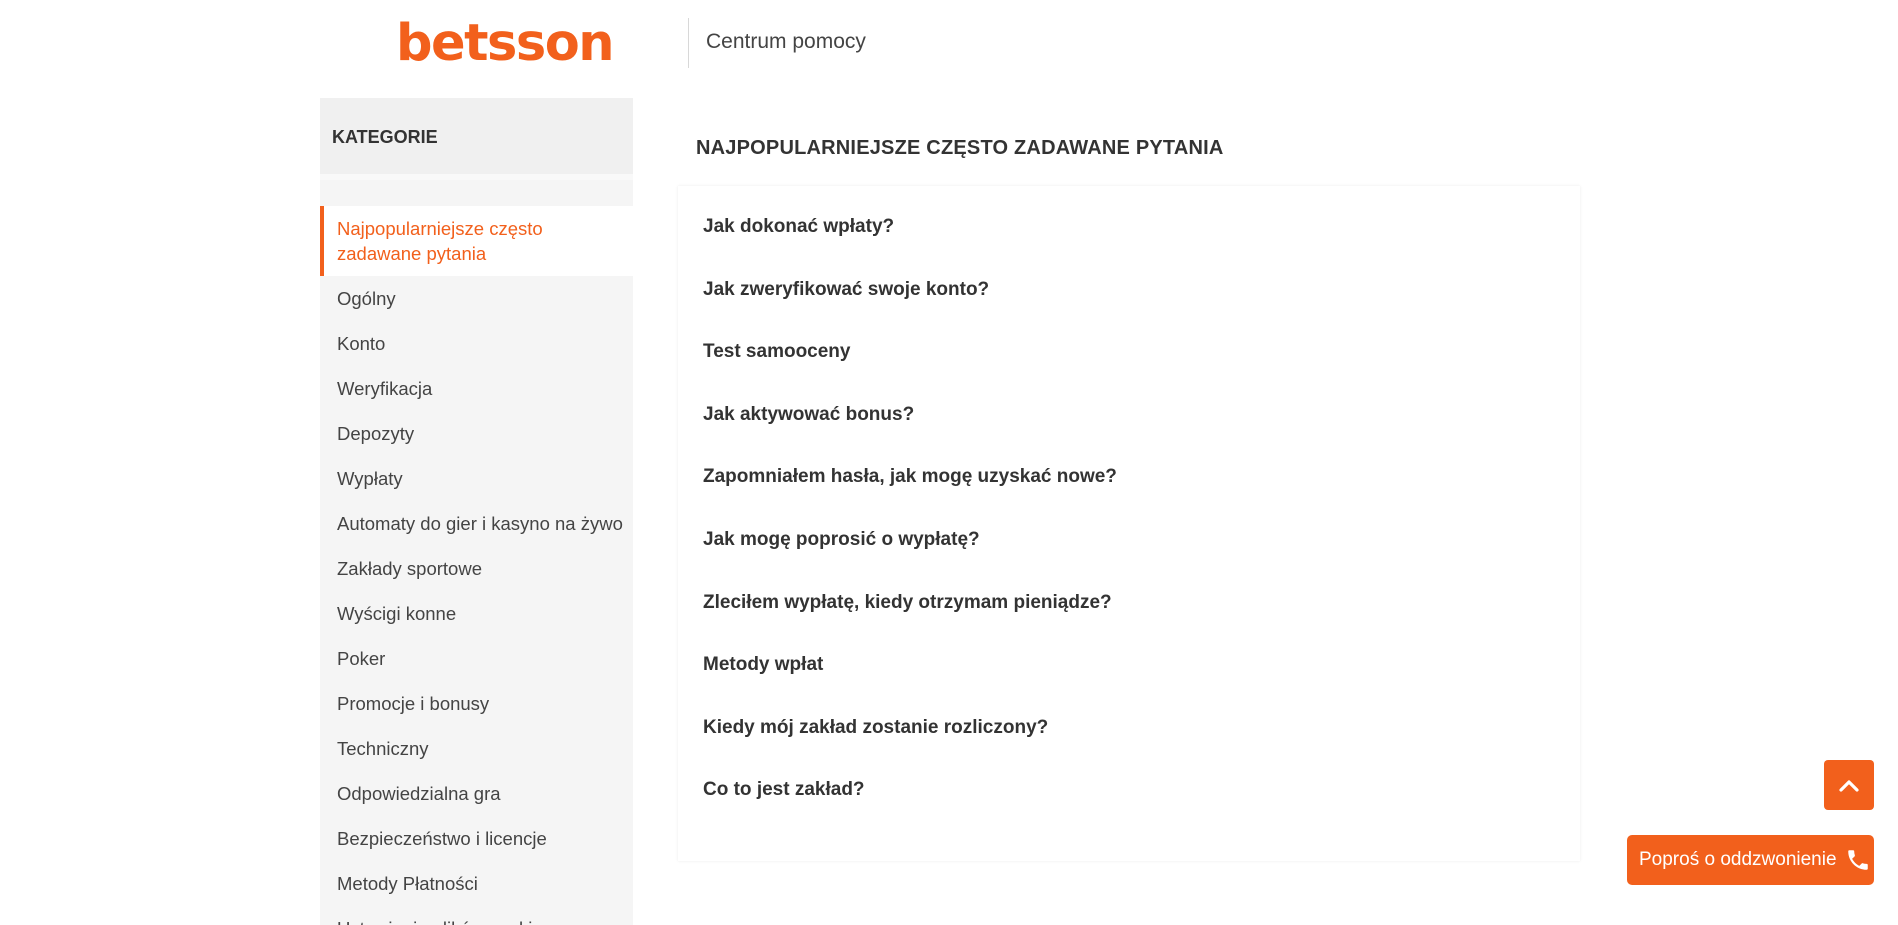 This screenshot has width=1898, height=925. I want to click on chevron-up-icon, so click(1849, 786).